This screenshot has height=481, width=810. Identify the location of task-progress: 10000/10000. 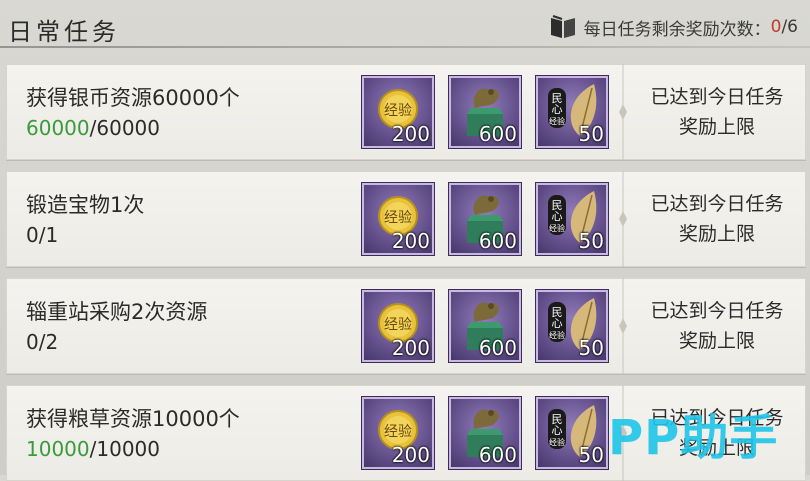
(93, 449).